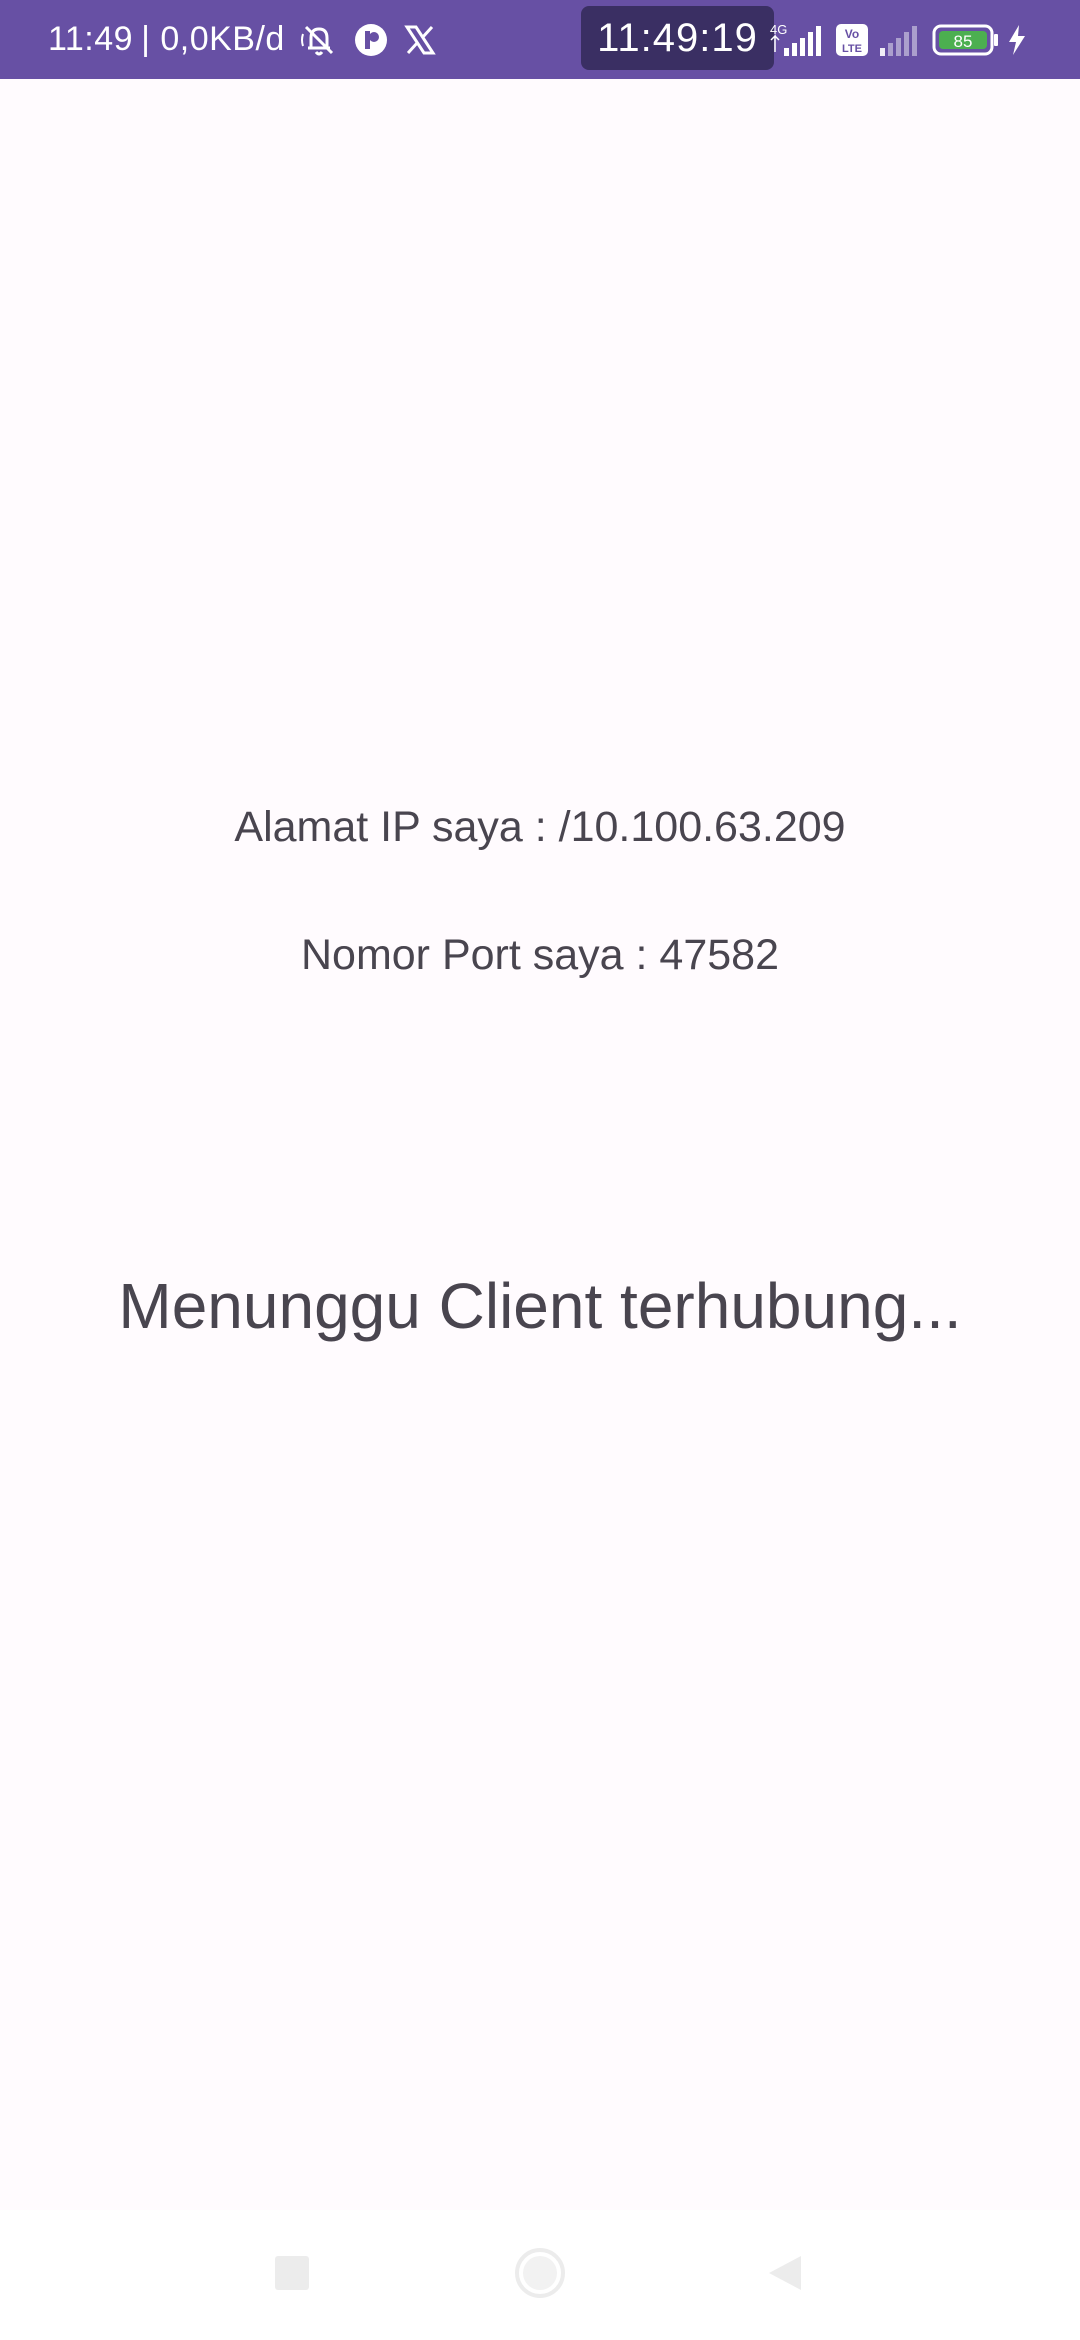 The width and height of the screenshot is (1080, 2340). What do you see at coordinates (540, 827) in the screenshot?
I see `ip-address-text: Alamat IP saya : /10.100.63.209` at bounding box center [540, 827].